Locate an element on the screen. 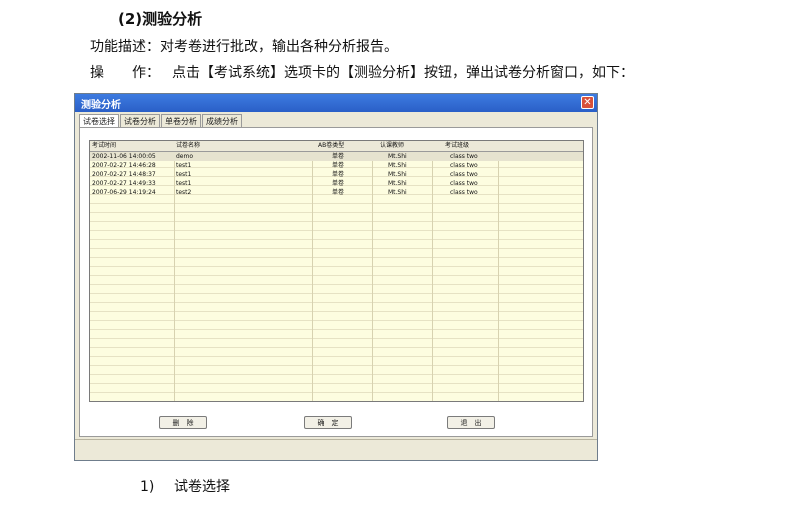  tab-paper-analysis: 试卷分析 is located at coordinates (140, 121).